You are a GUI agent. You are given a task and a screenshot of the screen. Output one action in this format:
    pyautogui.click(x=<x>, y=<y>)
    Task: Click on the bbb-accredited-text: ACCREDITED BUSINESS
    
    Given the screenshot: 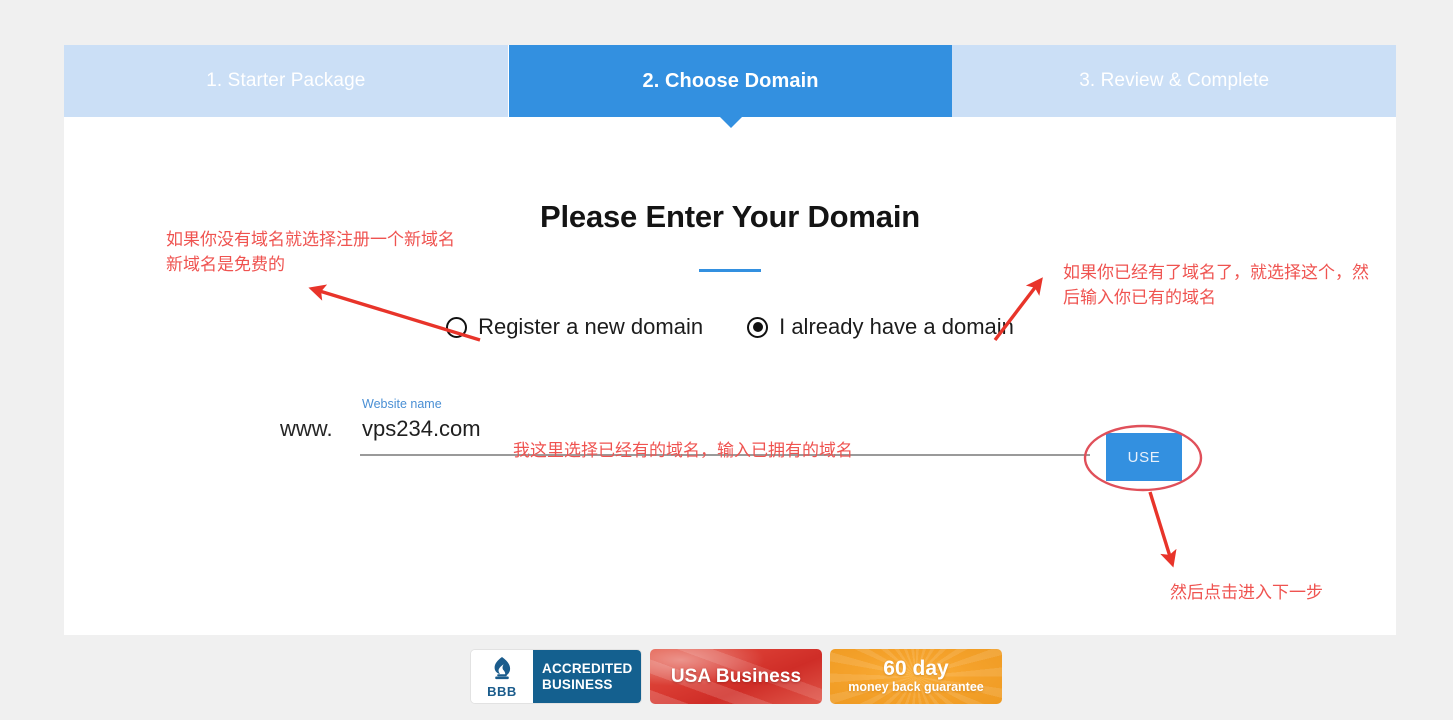 What is the action you would take?
    pyautogui.click(x=587, y=676)
    